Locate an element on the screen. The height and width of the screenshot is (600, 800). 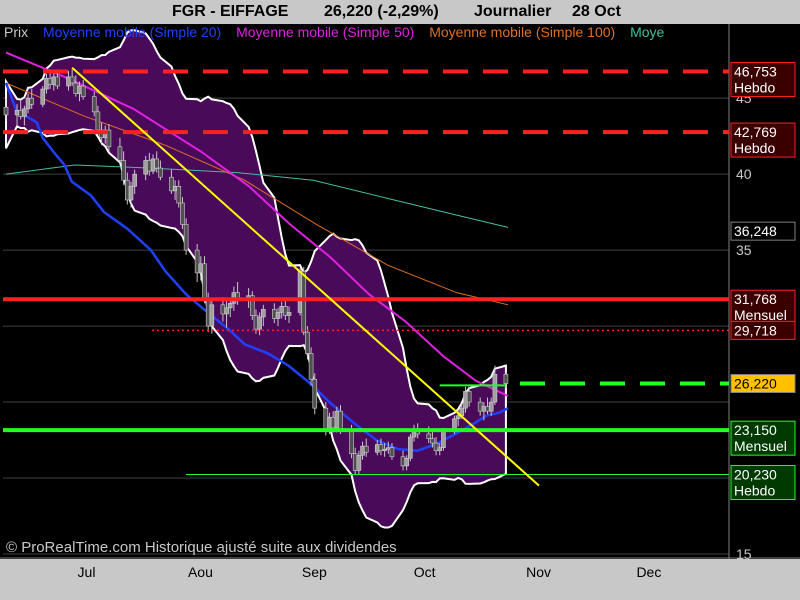
price-tag-value: 46,753 is located at coordinates (755, 72).